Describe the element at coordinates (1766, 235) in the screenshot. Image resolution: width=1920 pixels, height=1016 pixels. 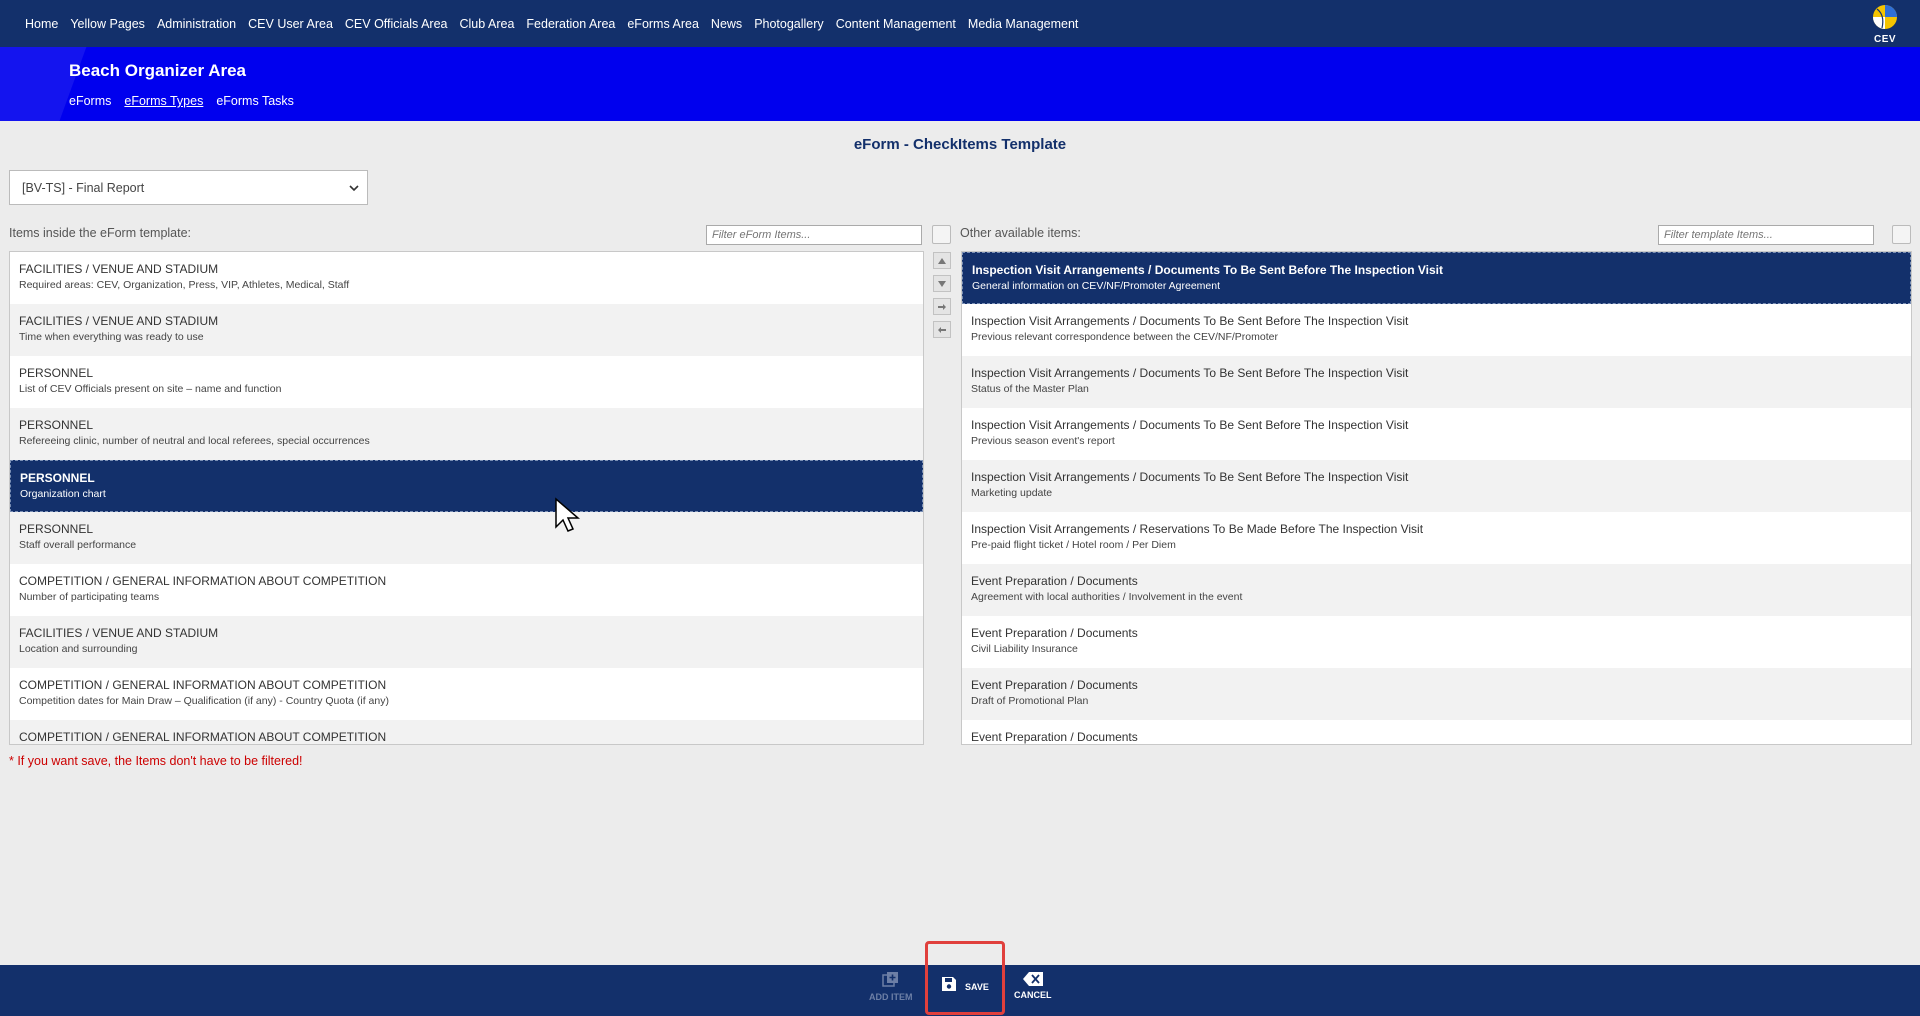
I see `template-items-filter-input` at that location.